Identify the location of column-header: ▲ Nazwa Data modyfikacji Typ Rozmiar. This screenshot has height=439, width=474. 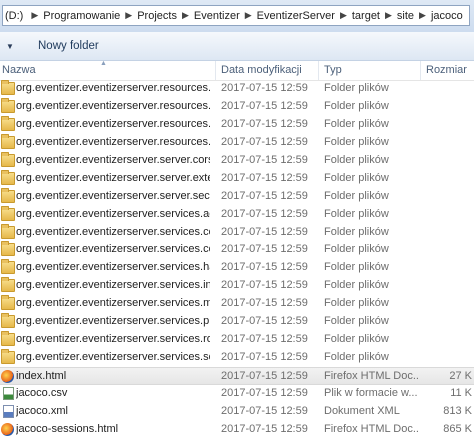
(237, 70).